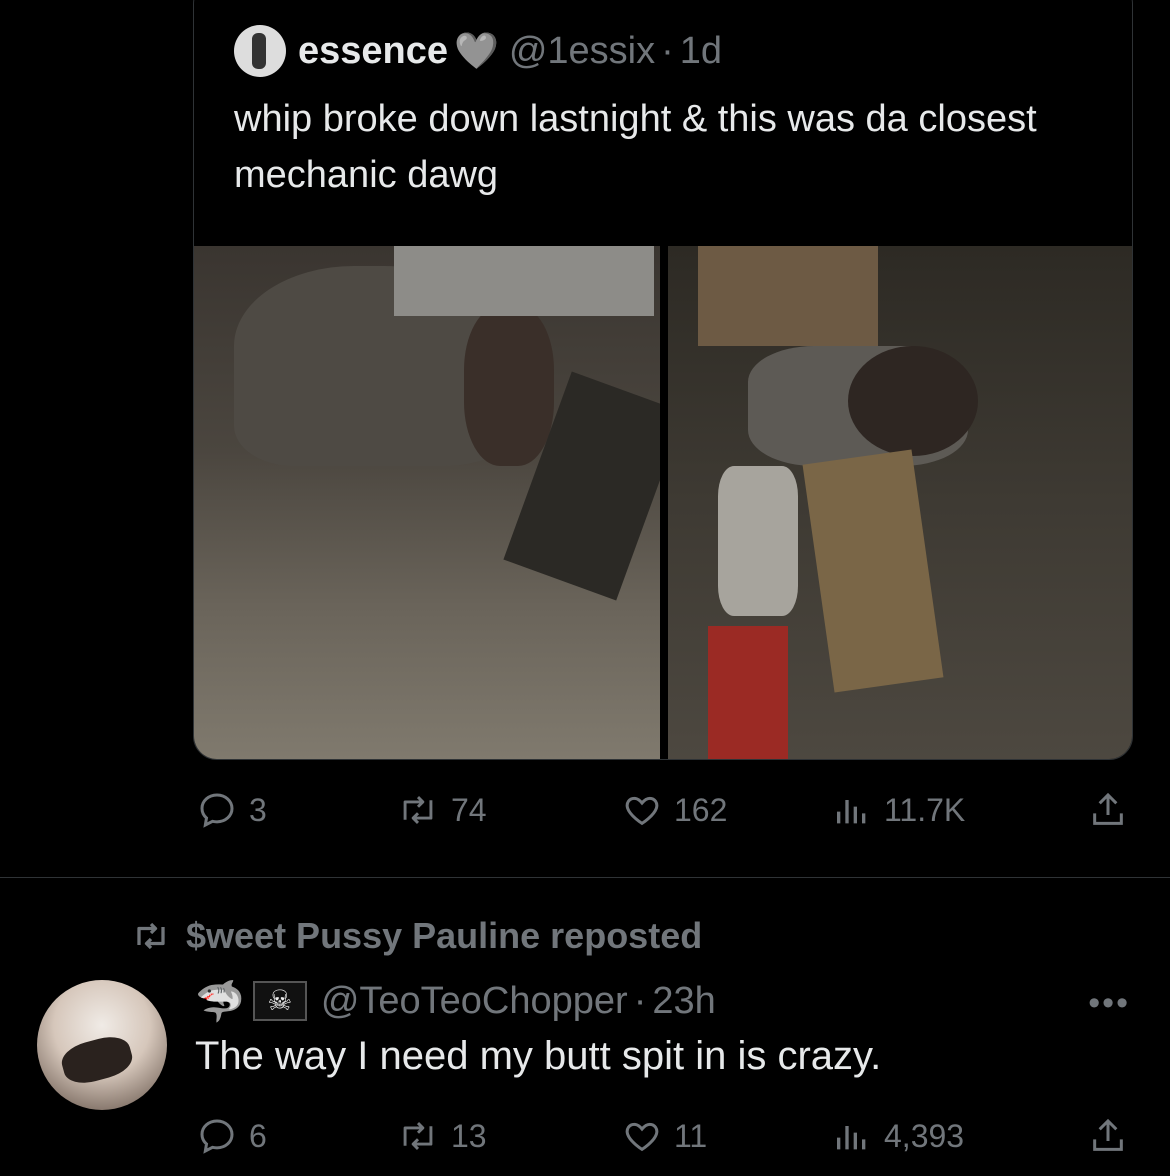 This screenshot has height=1176, width=1170. Describe the element at coordinates (691, 1135) in the screenshot. I see `like-count: 11` at that location.